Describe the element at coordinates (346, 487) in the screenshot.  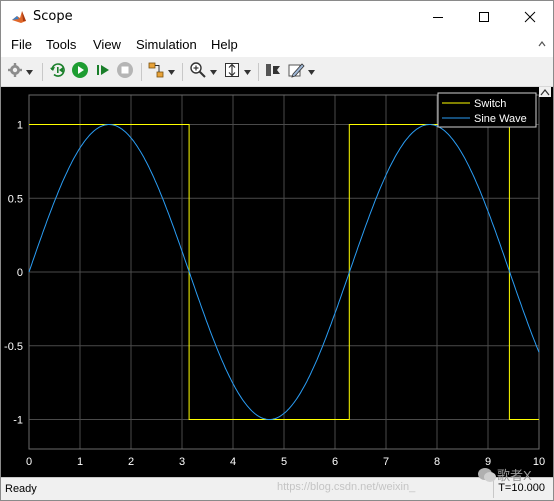
I see `watermark-url: https://blog.csdn.net/weixin_` at that location.